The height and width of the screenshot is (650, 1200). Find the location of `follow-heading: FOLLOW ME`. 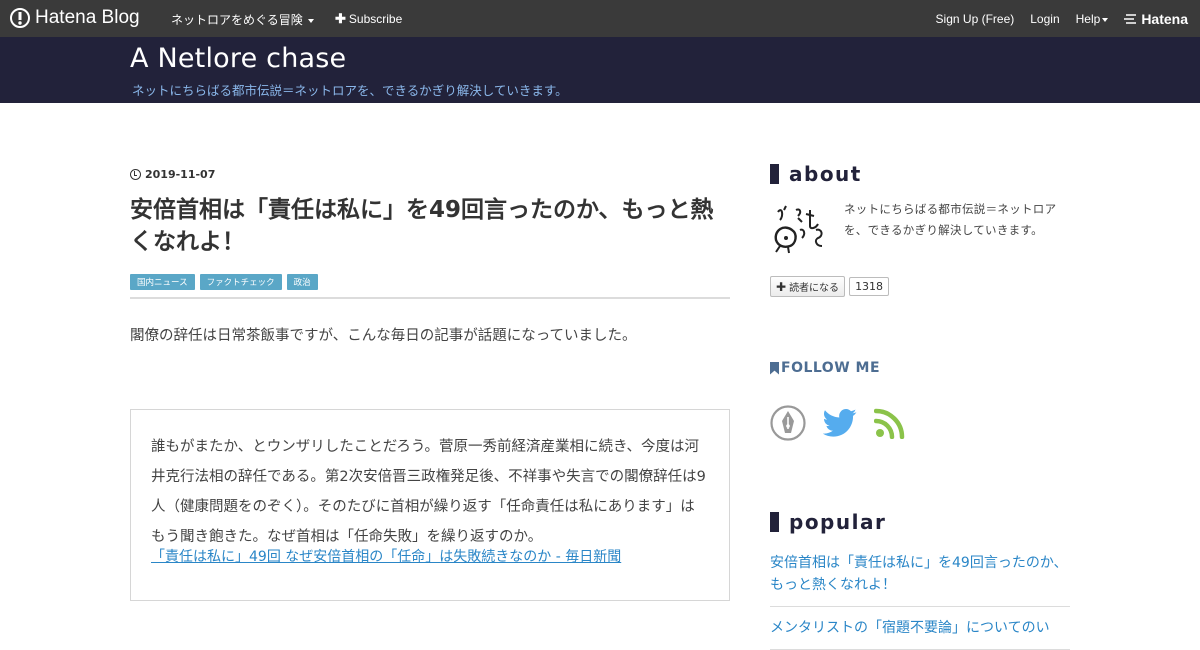

follow-heading: FOLLOW ME is located at coordinates (825, 368).